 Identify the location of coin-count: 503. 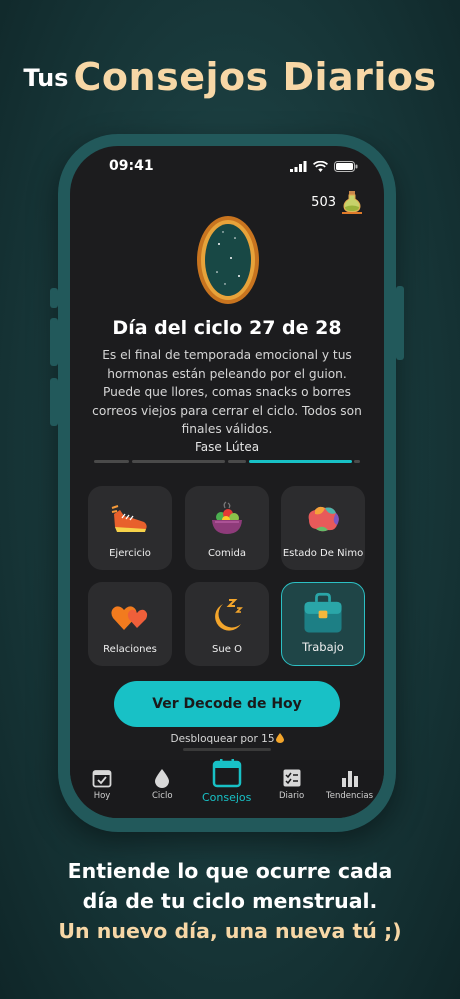
(323, 202).